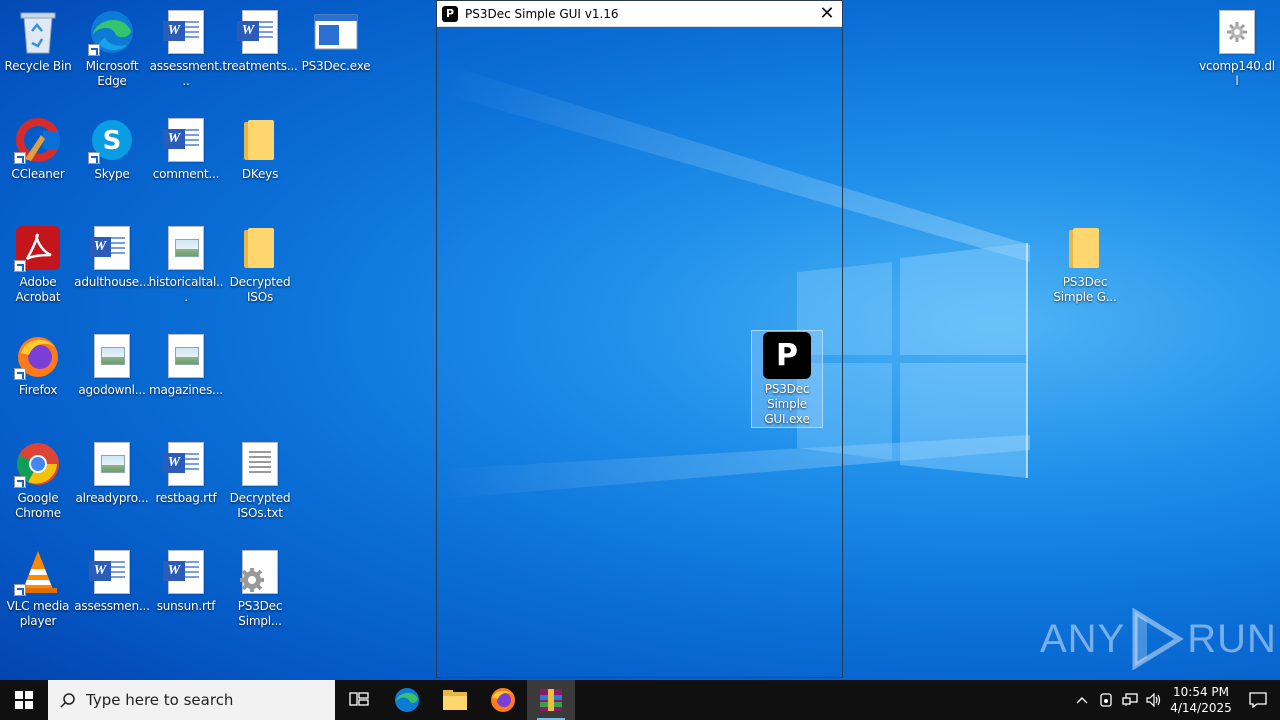 The width and height of the screenshot is (1280, 720). What do you see at coordinates (38, 613) in the screenshot?
I see `desktop-icon-label: VLC media player` at bounding box center [38, 613].